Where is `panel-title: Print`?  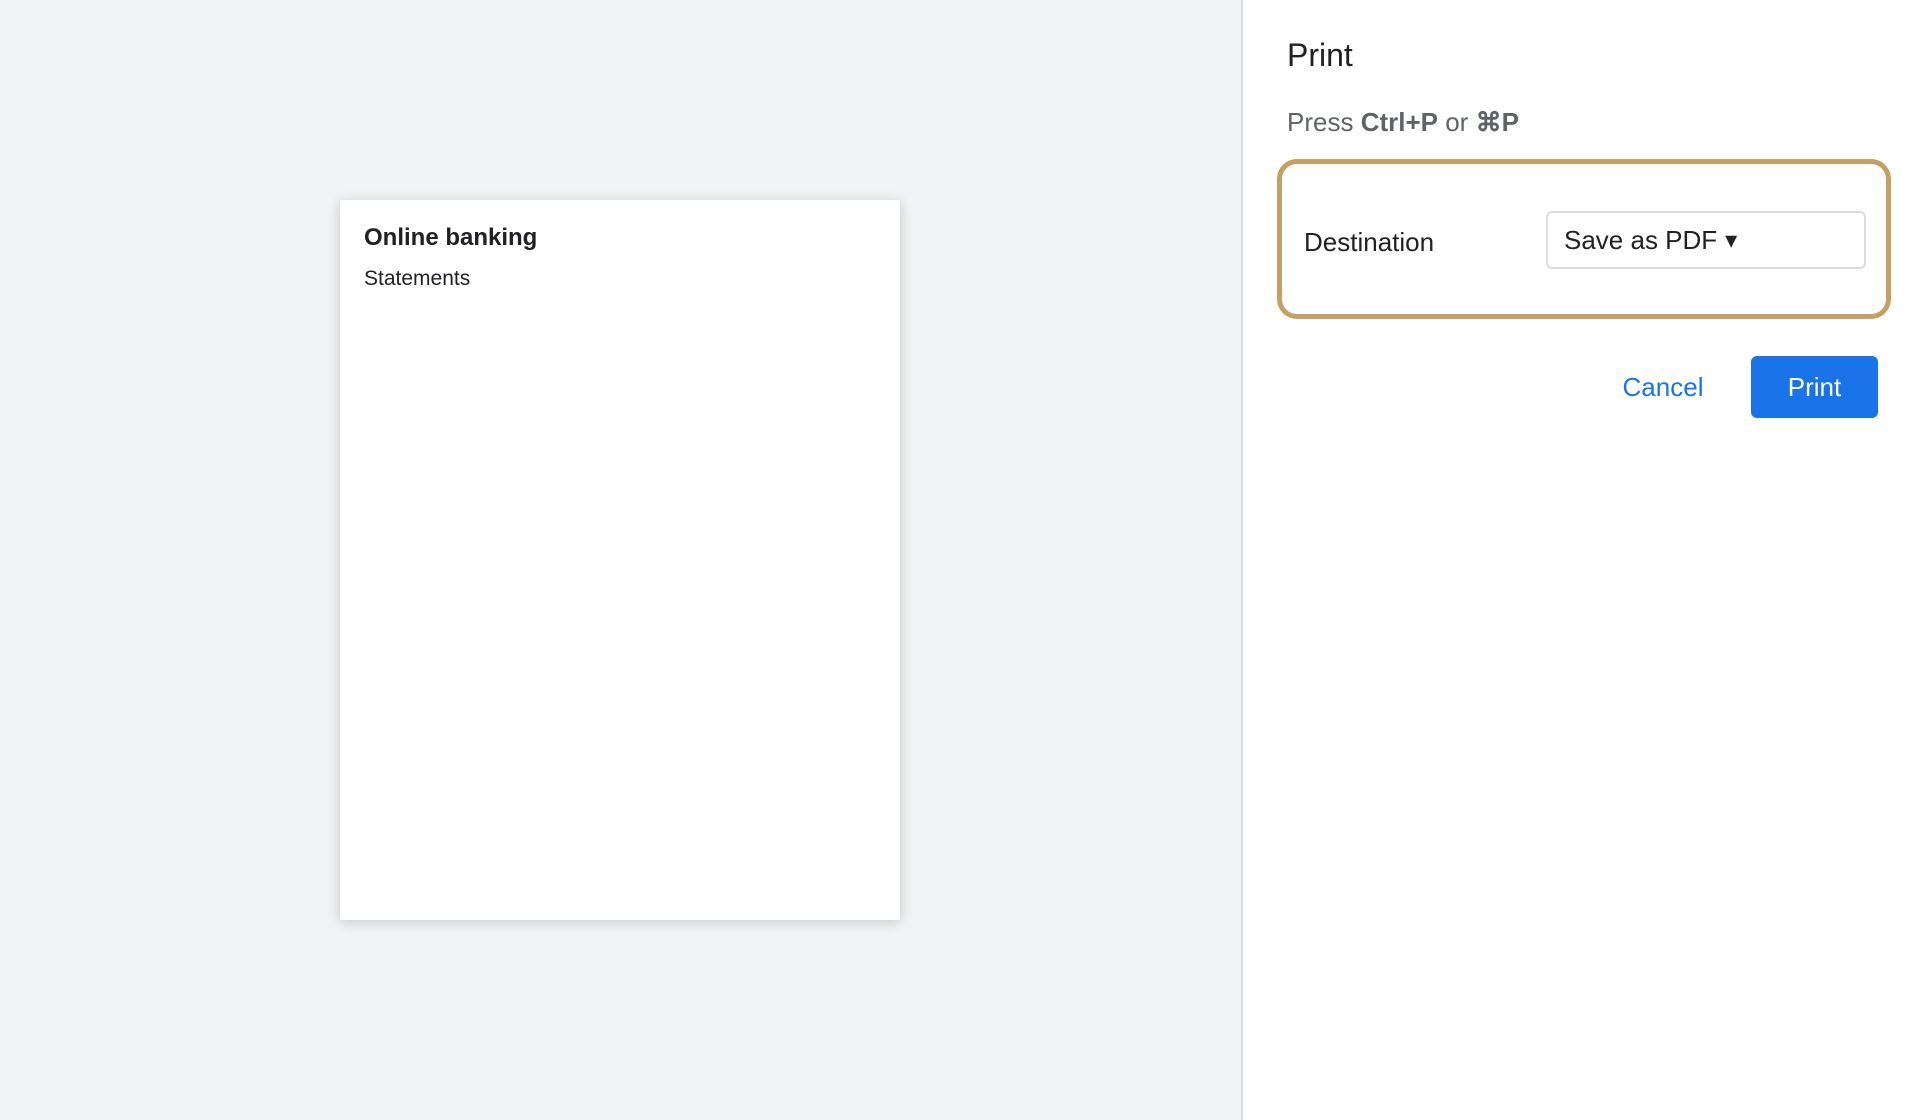
panel-title: Print is located at coordinates (1320, 55).